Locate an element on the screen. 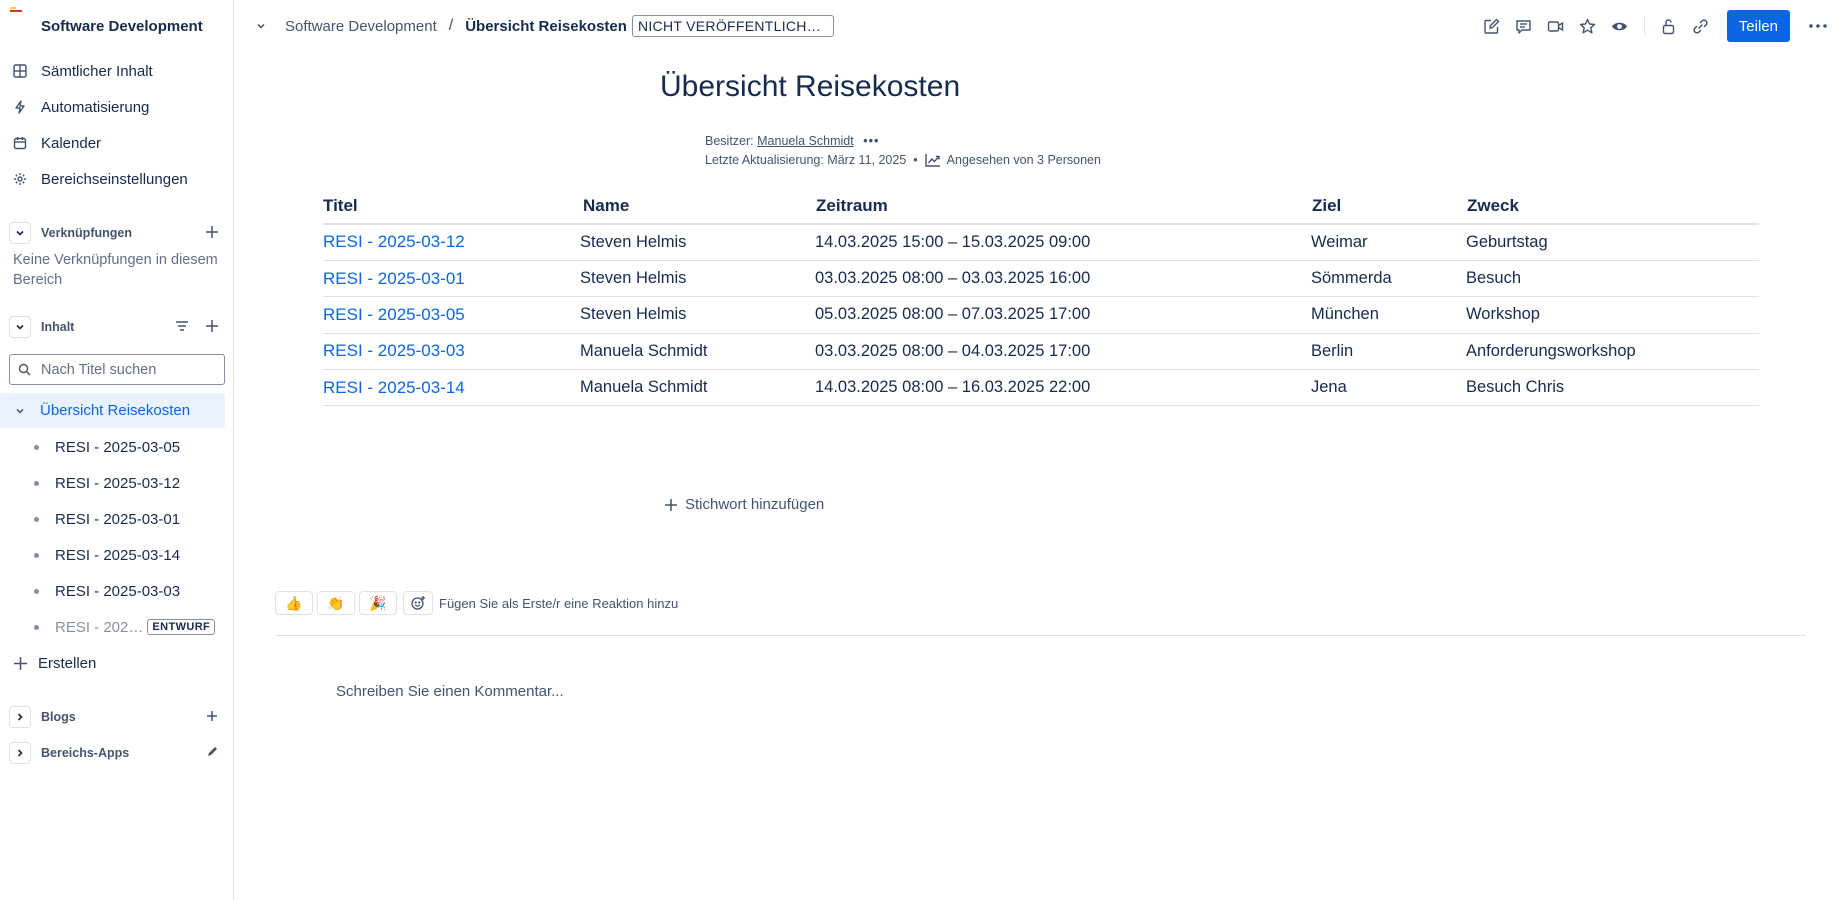 This screenshot has height=900, width=1840. column-header: Titel is located at coordinates (451, 206).